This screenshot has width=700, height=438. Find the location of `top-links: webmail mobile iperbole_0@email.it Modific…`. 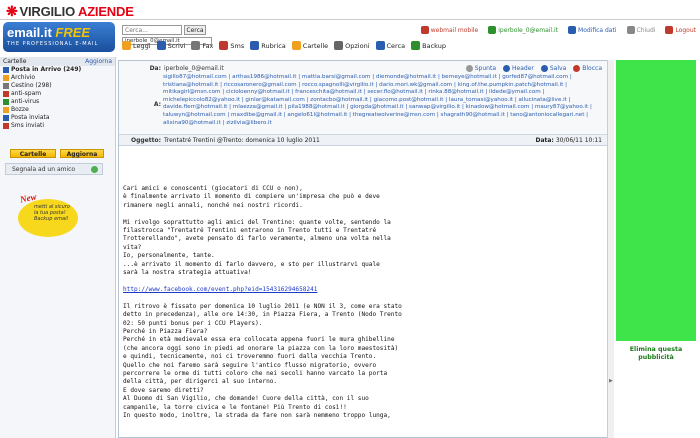

top-links: webmail mobile iperbole_0@email.it Modific… is located at coordinates (558, 30).